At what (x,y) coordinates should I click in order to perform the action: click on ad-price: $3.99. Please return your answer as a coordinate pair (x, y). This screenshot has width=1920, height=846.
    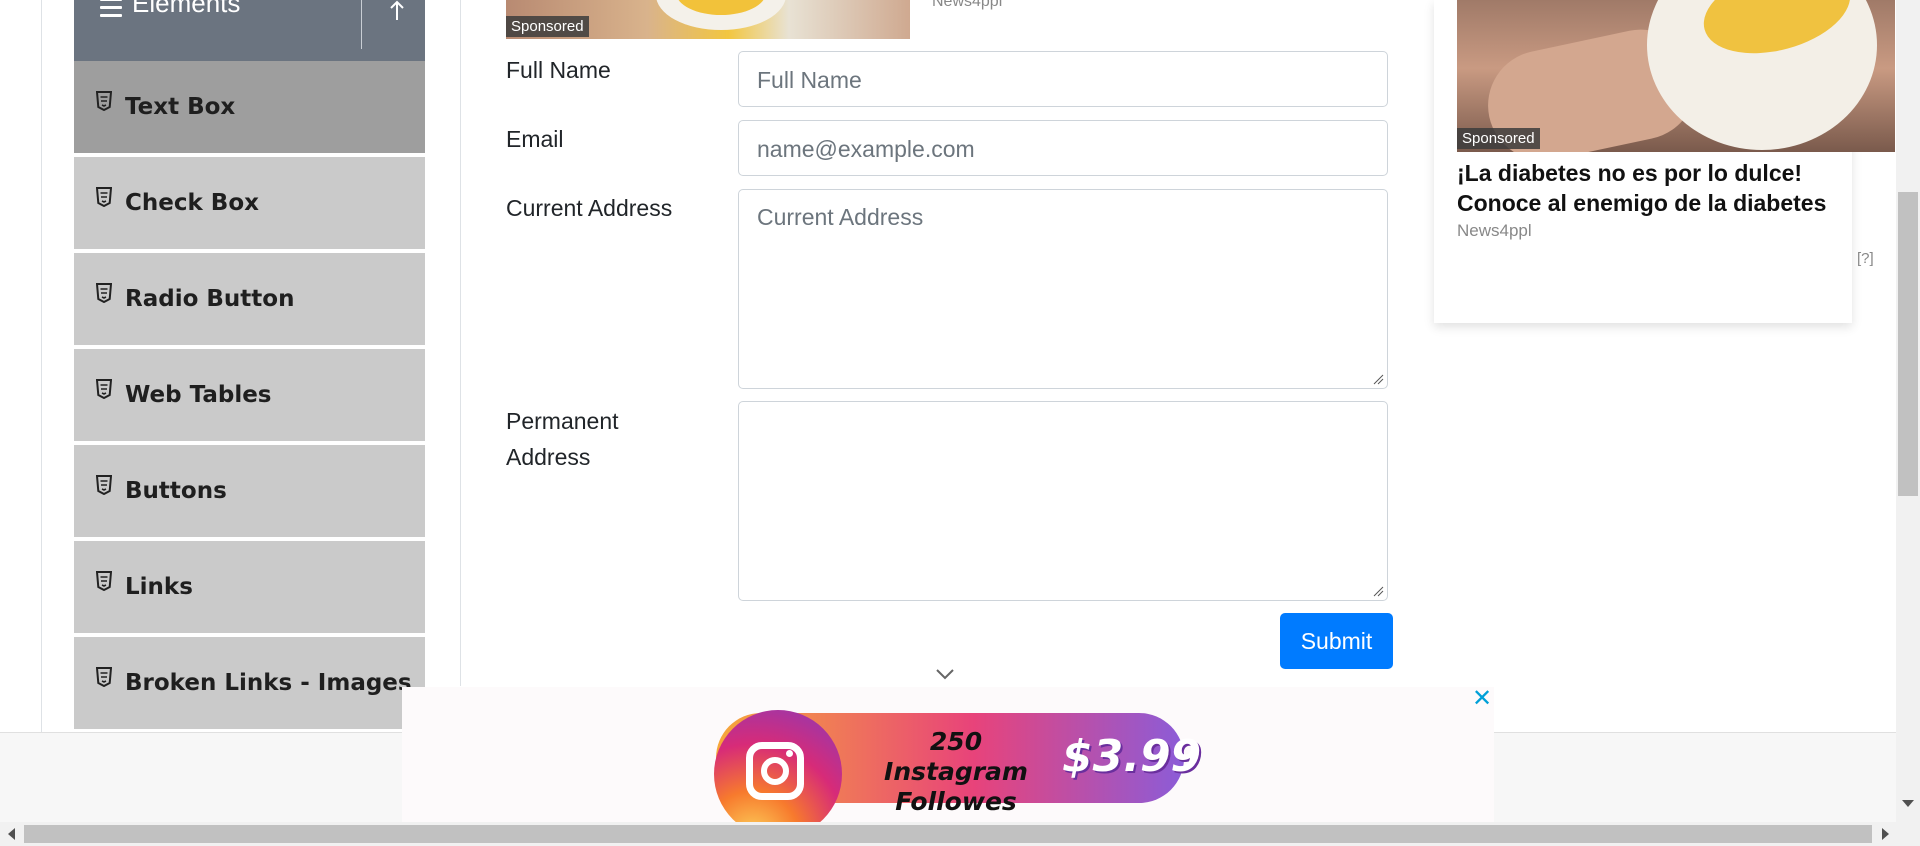
    Looking at the image, I should click on (1132, 756).